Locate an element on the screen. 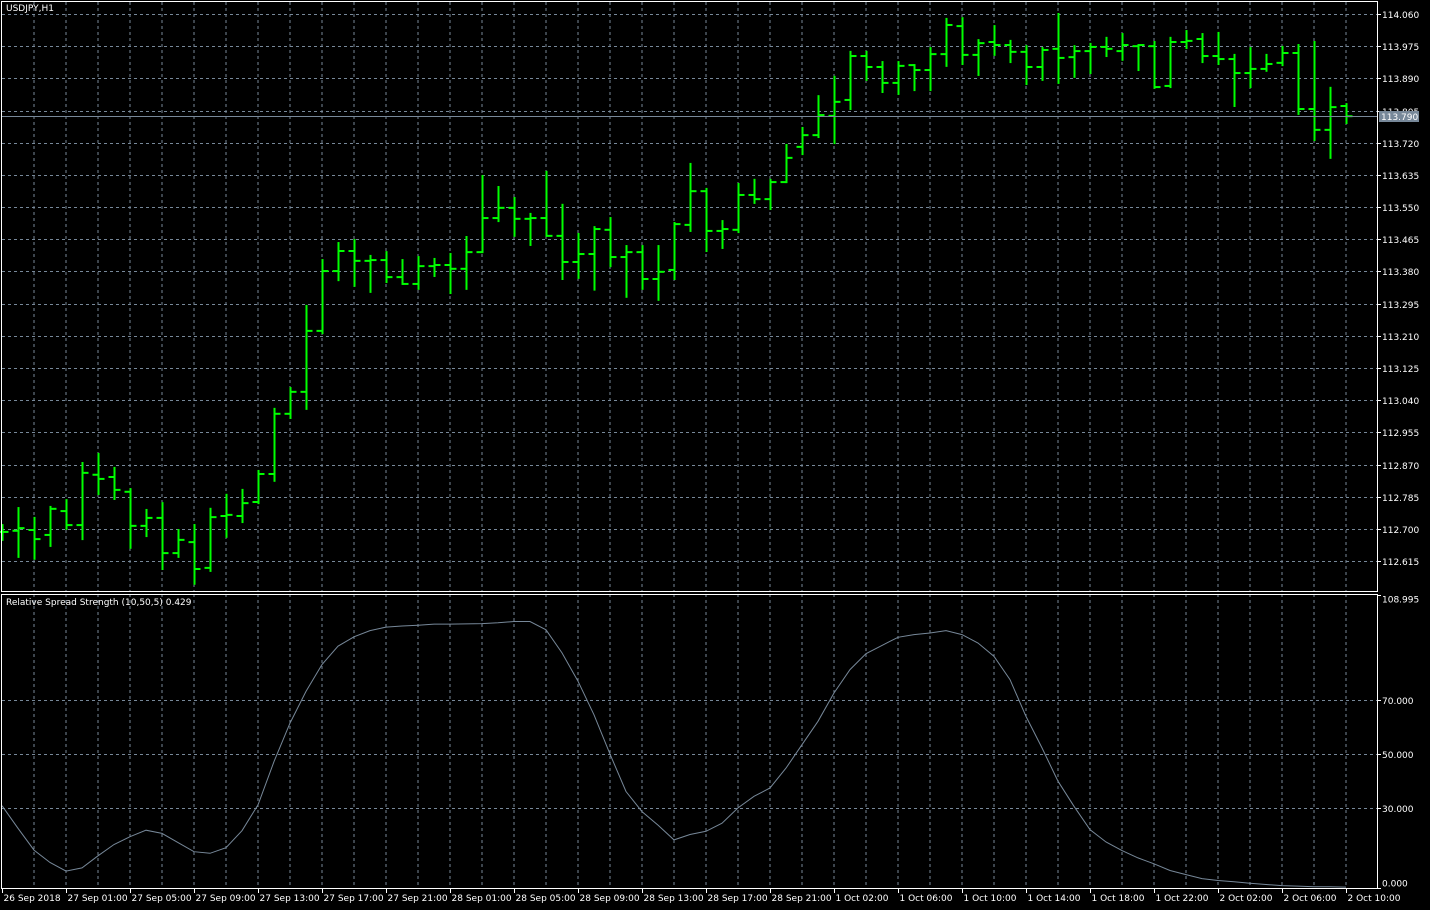  time-tick-label: 2 Oct 02:00 is located at coordinates (1246, 899).